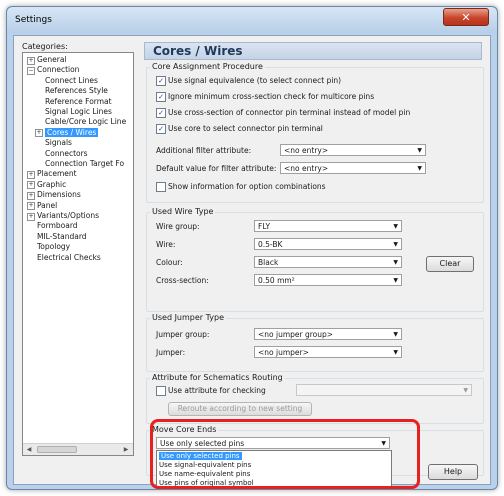 The height and width of the screenshot is (496, 504). I want to click on tree-item-cable-core-logic-line: Cable/Core Logic Line, so click(85, 121).